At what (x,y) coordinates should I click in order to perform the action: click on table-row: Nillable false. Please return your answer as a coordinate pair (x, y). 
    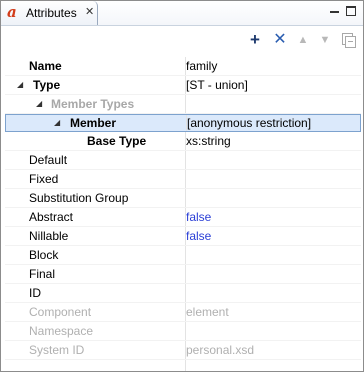
    Looking at the image, I should click on (183, 236).